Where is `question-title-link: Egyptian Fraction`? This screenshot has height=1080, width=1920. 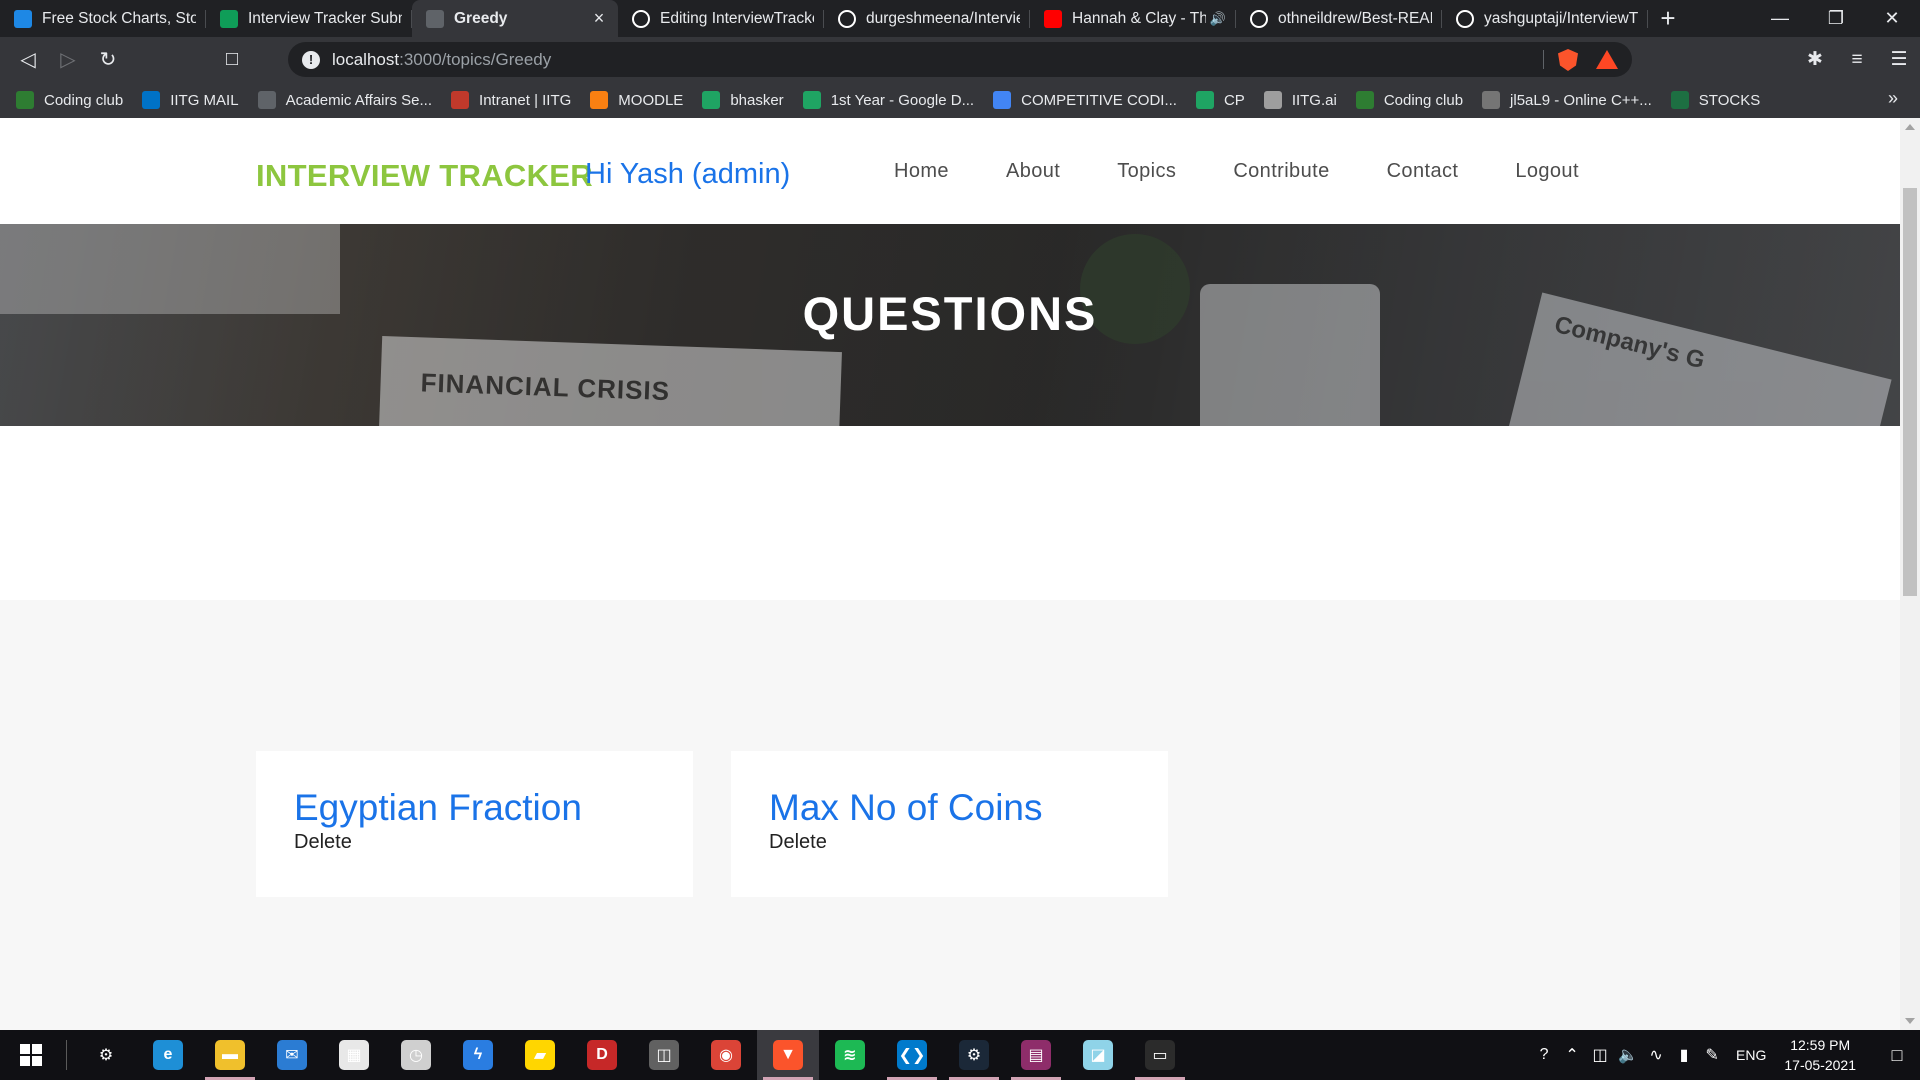
question-title-link: Egyptian Fraction is located at coordinates (493, 808).